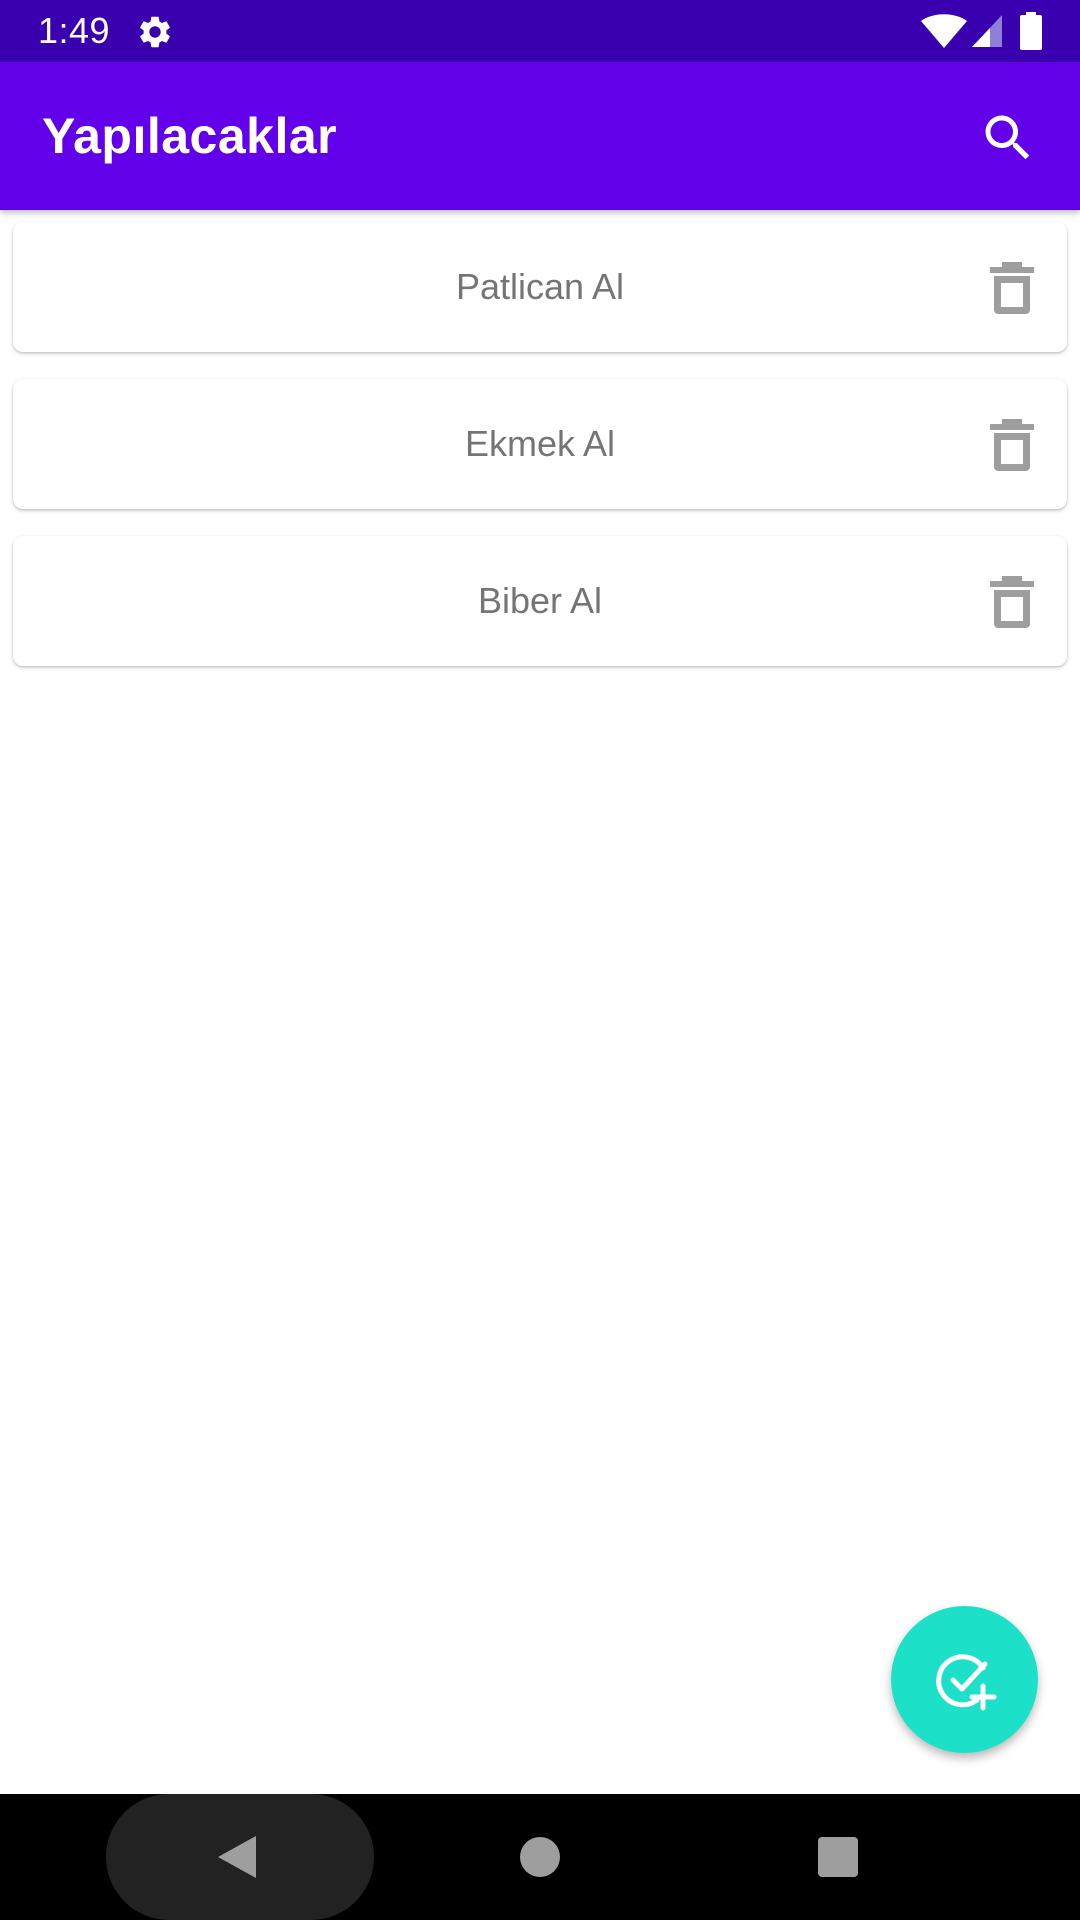 This screenshot has height=1920, width=1080. What do you see at coordinates (1008, 138) in the screenshot?
I see `search-icon` at bounding box center [1008, 138].